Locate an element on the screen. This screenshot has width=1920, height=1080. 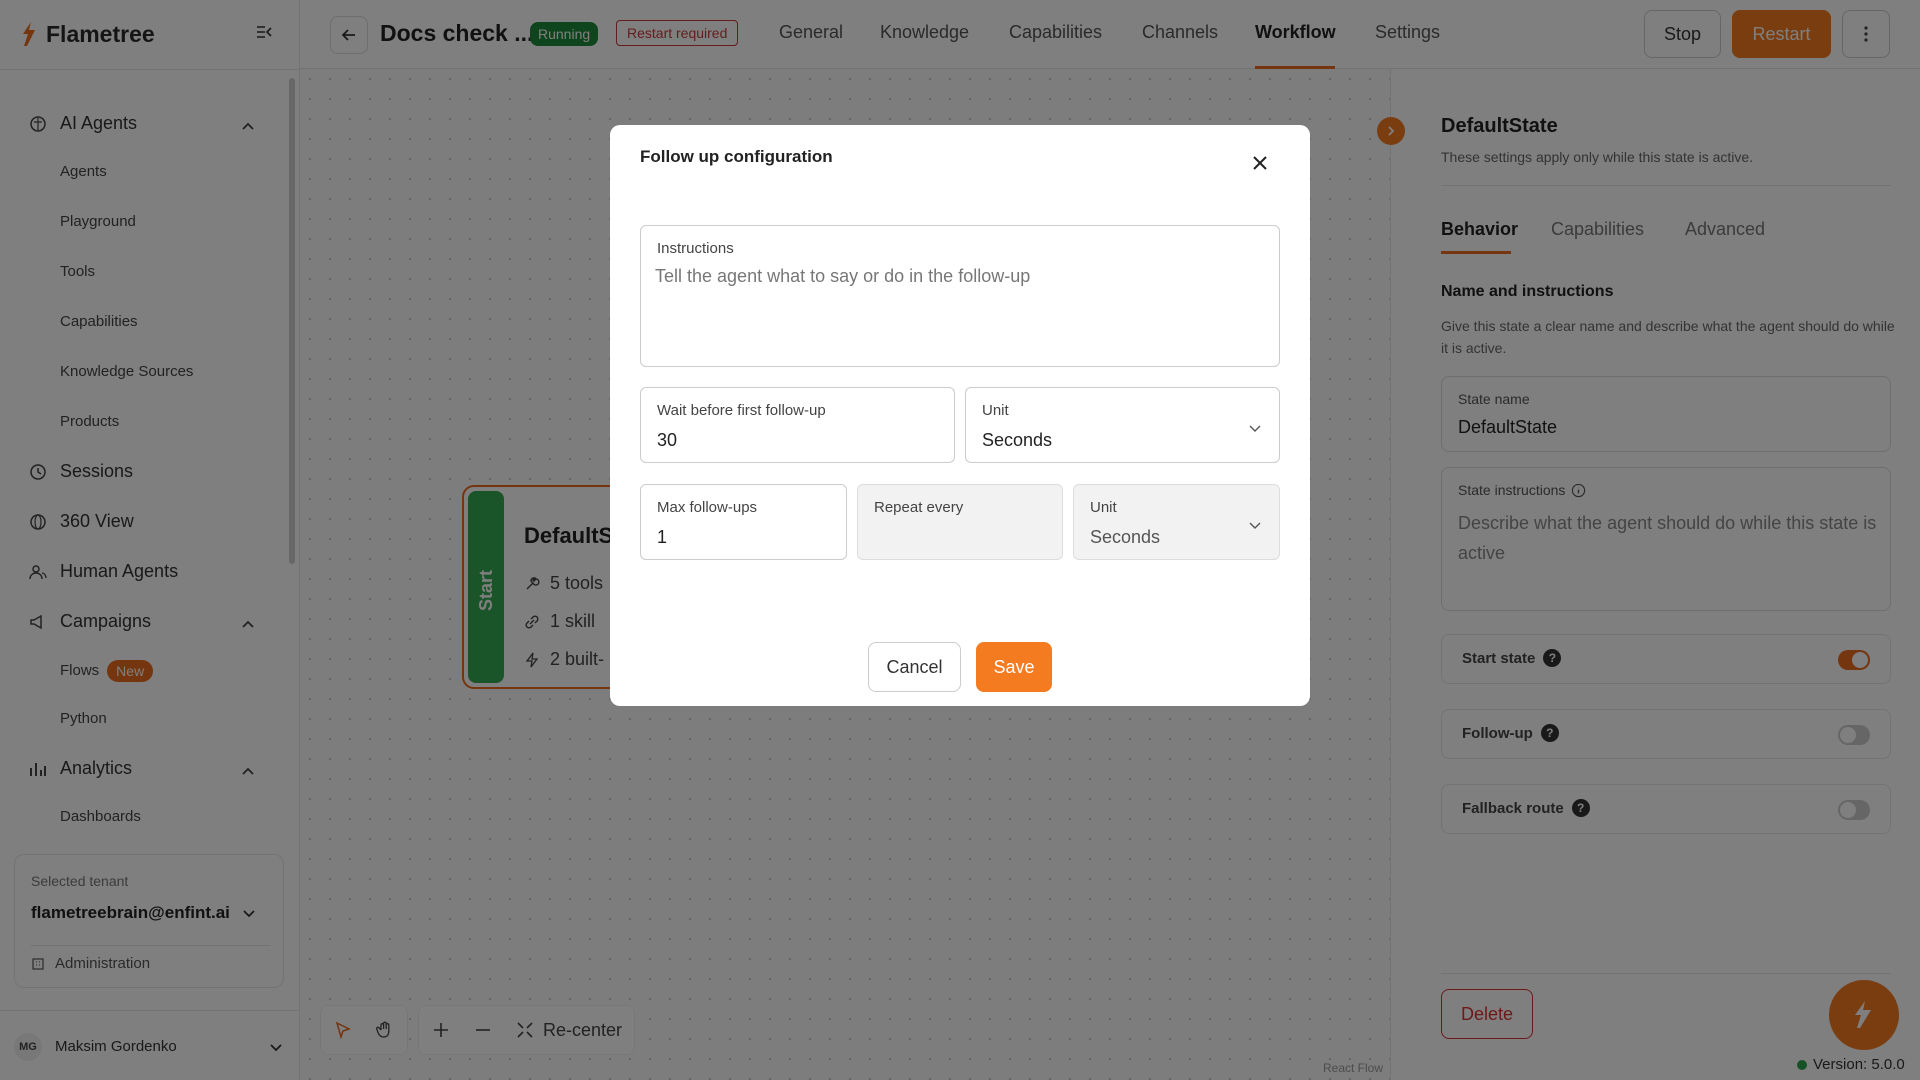
close-icon is located at coordinates (1260, 163).